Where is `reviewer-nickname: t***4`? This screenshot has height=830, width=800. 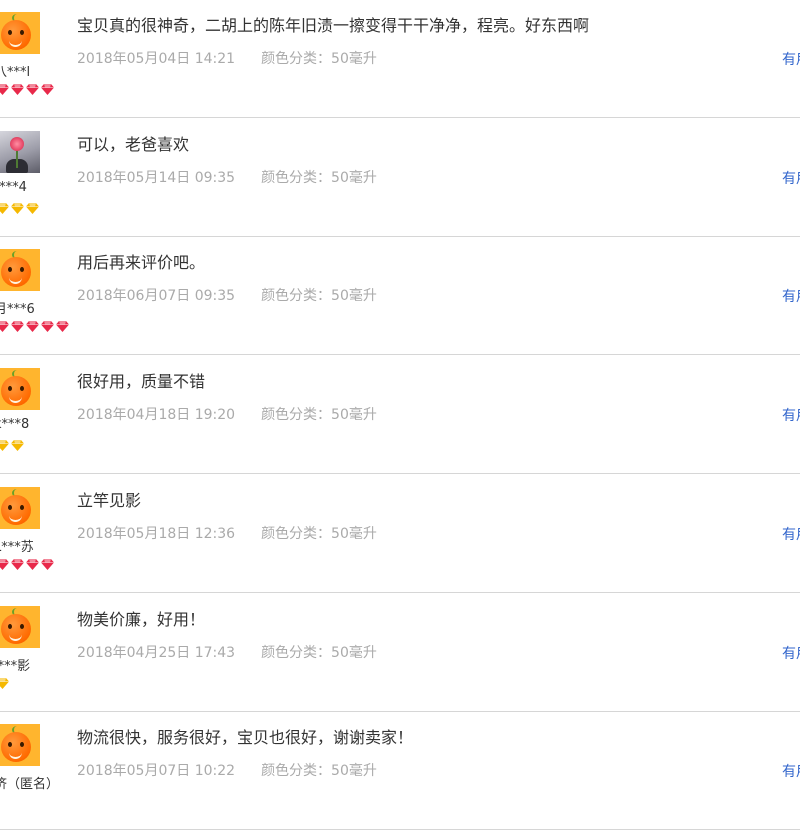
reviewer-nickname: t***4 is located at coordinates (13, 187).